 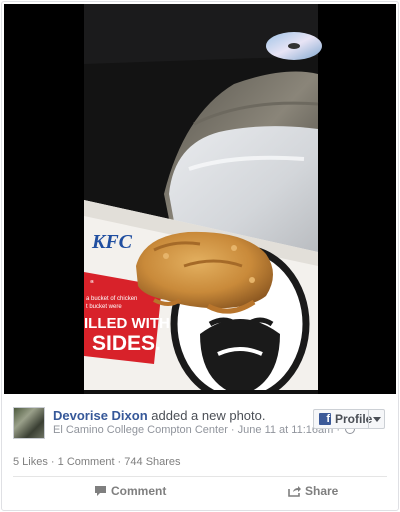 What do you see at coordinates (152, 462) in the screenshot?
I see `shares-count: 744 Shares` at bounding box center [152, 462].